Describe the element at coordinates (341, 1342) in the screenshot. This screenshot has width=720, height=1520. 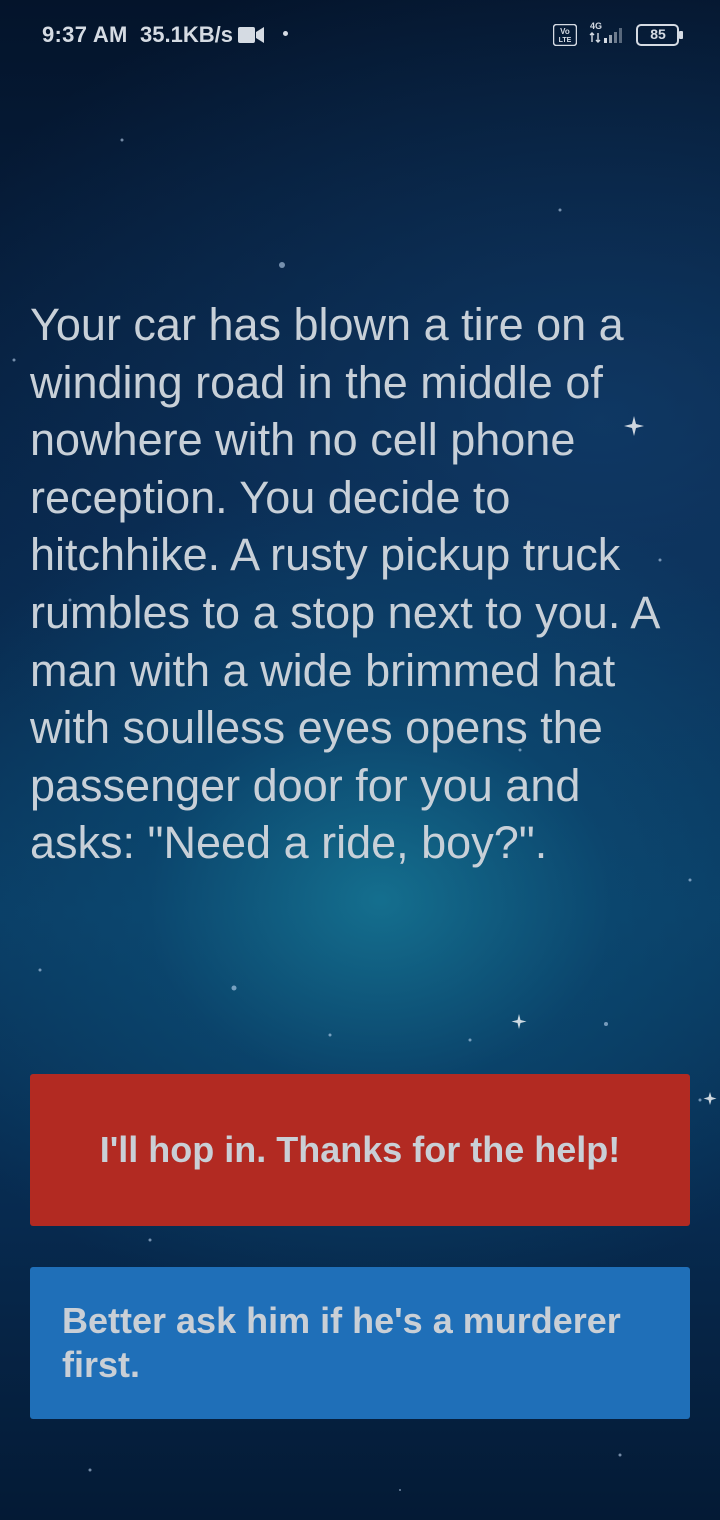
I see `choice-label: Better ask him if he's a murderer first.` at that location.